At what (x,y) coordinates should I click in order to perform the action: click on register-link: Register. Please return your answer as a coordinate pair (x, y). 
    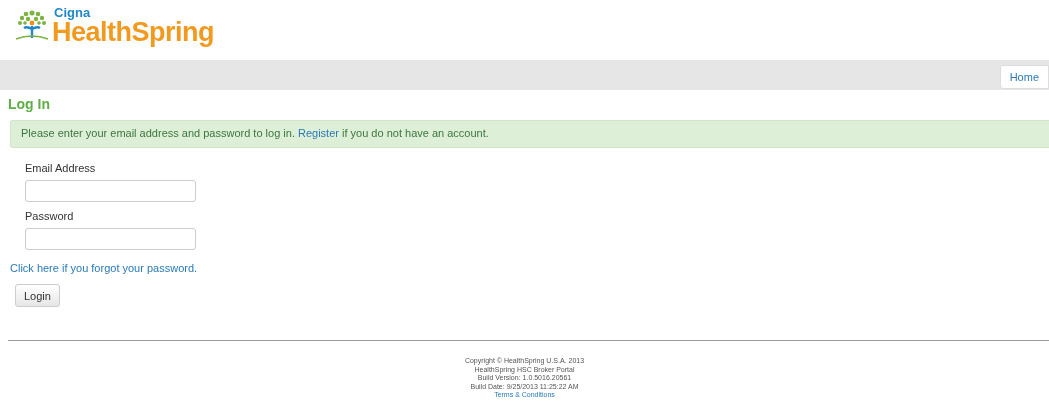
    Looking at the image, I should click on (318, 133).